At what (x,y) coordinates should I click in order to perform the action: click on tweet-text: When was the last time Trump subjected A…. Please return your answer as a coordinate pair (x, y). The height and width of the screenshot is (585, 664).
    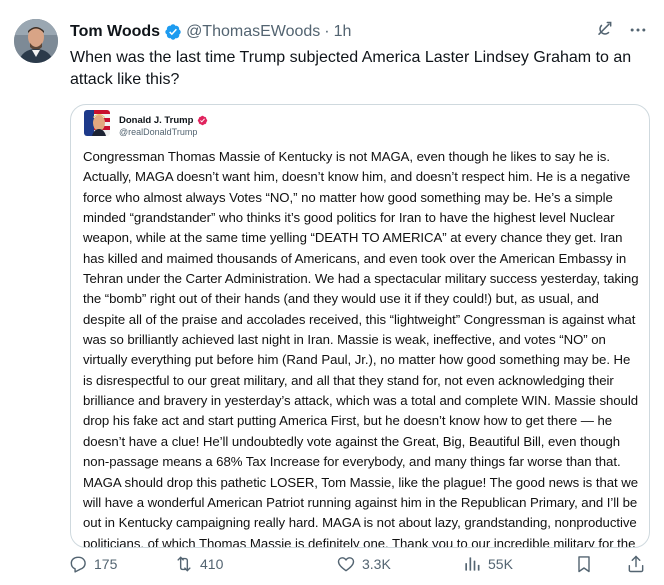
    Looking at the image, I should click on (351, 68).